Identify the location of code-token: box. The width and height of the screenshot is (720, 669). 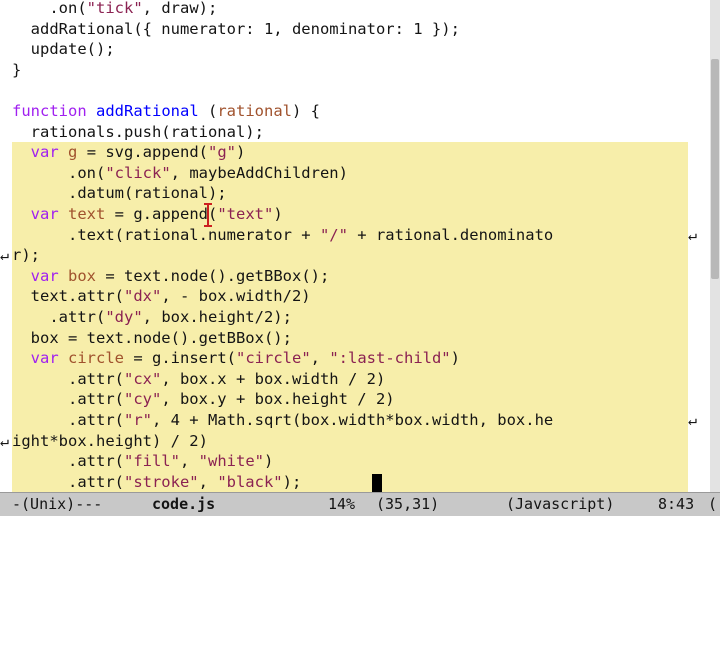
(82, 275).